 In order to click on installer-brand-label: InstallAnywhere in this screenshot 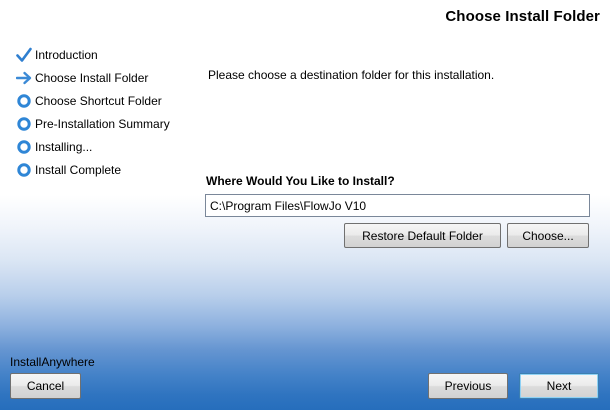, I will do `click(52, 362)`.